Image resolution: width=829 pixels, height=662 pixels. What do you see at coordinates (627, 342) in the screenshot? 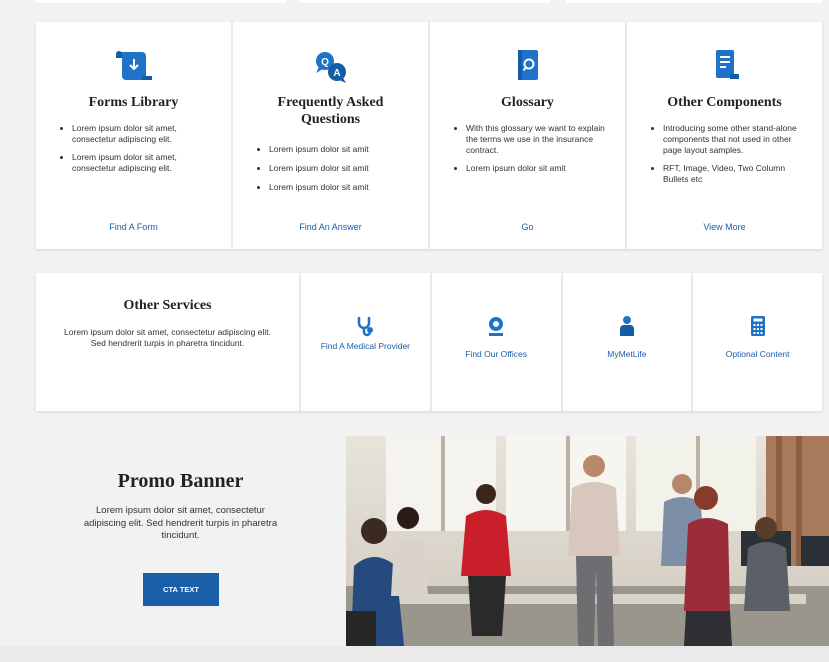
I see `service-mymetlife: MyMetLife` at bounding box center [627, 342].